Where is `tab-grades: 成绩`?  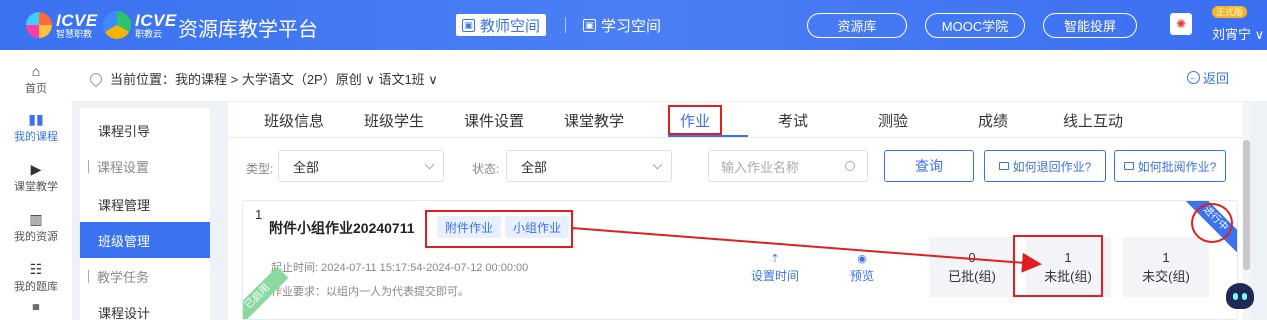
tab-grades: 成绩 is located at coordinates (993, 120).